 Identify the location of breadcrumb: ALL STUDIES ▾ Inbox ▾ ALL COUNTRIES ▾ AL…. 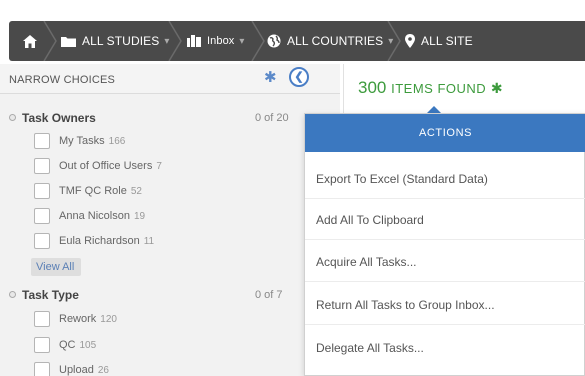
(297, 41).